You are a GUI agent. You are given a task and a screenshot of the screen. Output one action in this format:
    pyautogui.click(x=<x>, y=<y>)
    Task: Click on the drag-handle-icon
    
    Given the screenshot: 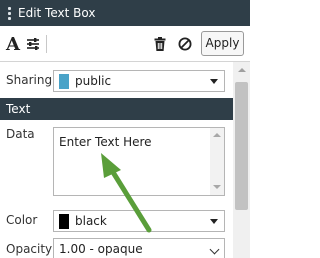 What is the action you would take?
    pyautogui.click(x=9, y=13)
    